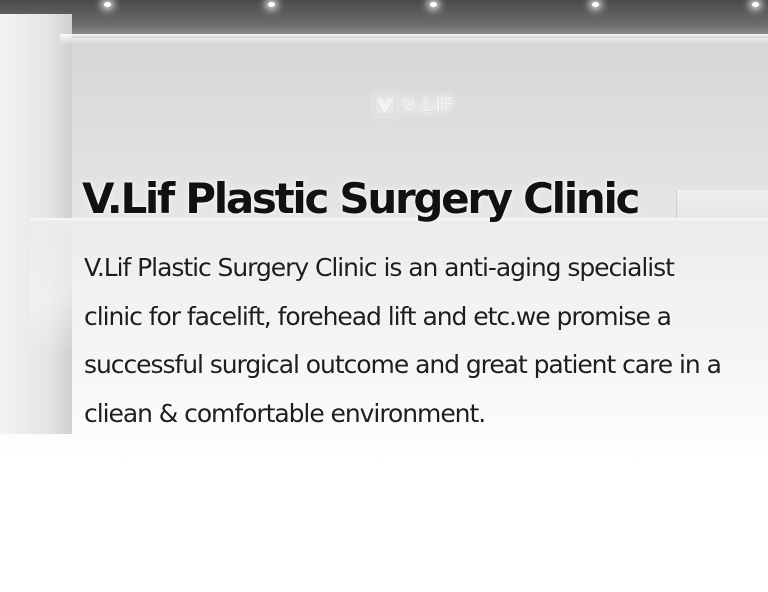  Describe the element at coordinates (414, 39) in the screenshot. I see `cove-light` at that location.